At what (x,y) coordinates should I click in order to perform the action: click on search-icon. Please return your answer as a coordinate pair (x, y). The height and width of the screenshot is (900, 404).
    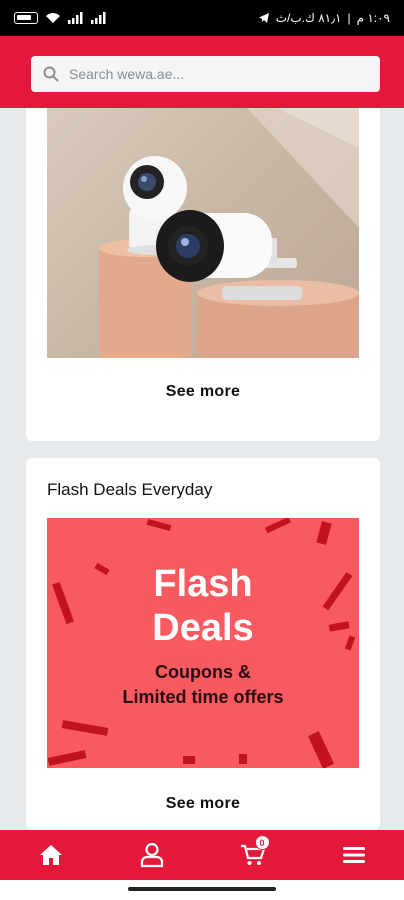
    Looking at the image, I should click on (51, 74).